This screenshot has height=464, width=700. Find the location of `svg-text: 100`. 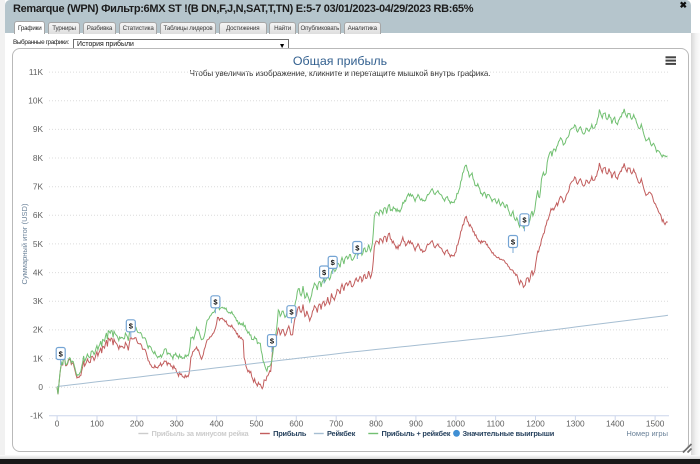

svg-text: 100 is located at coordinates (97, 424).